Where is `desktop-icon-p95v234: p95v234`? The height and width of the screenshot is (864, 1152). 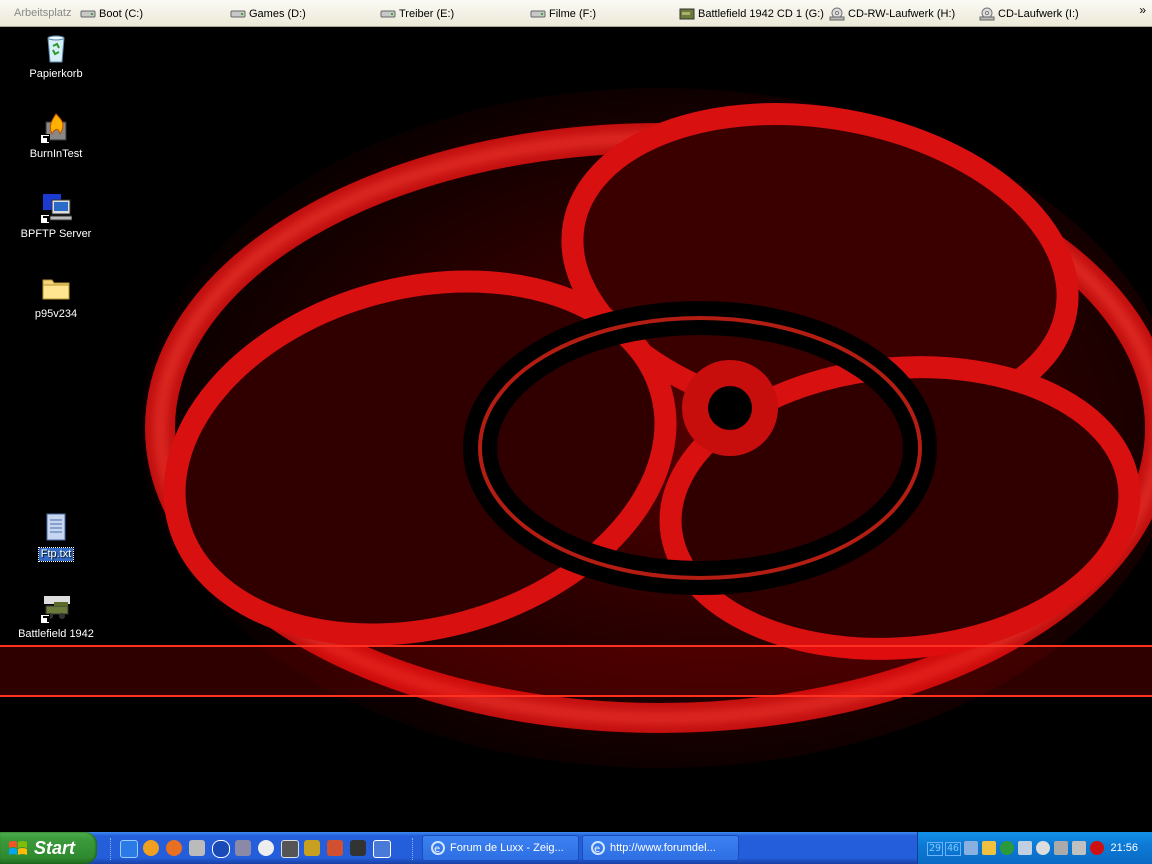 desktop-icon-p95v234: p95v234 is located at coordinates (56, 296).